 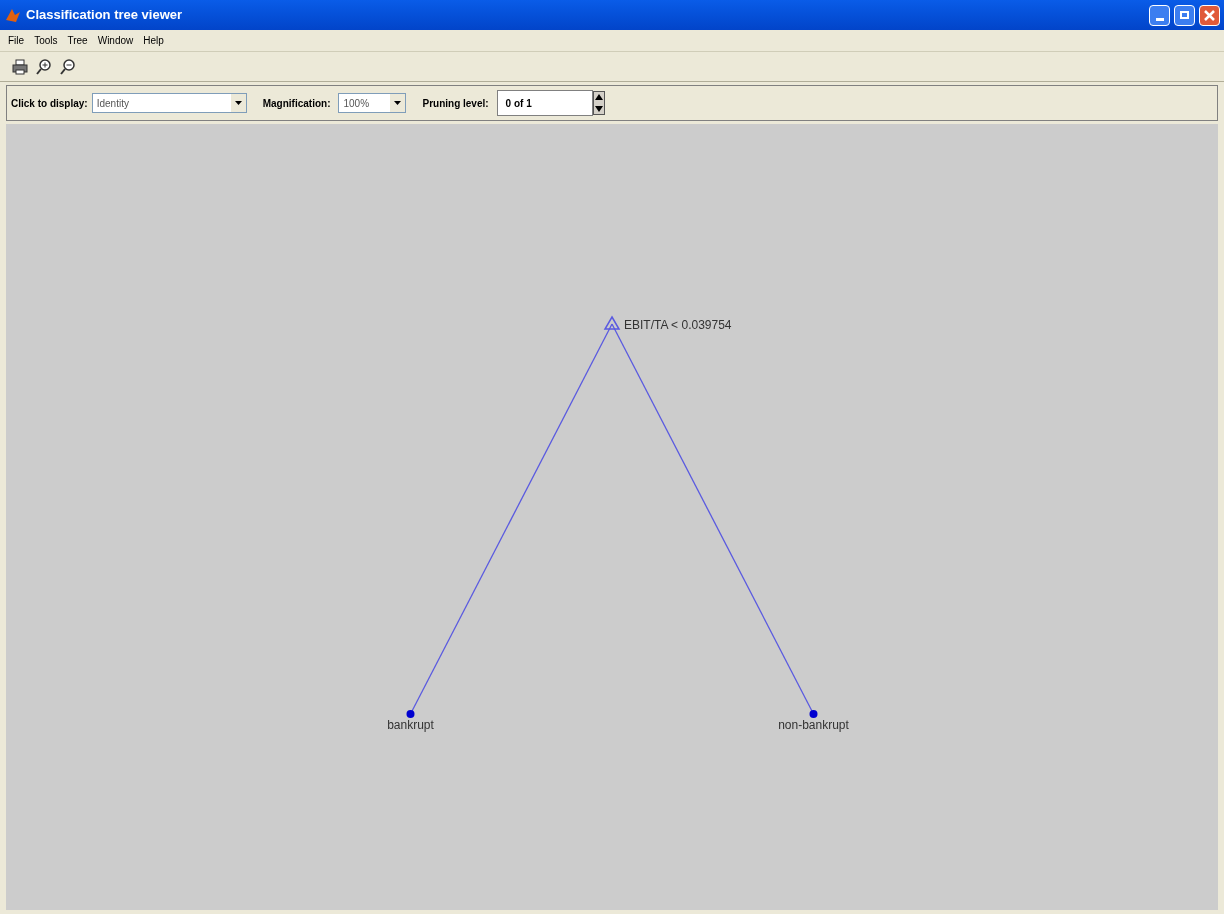 What do you see at coordinates (598, 103) in the screenshot?
I see `spinner-icon` at bounding box center [598, 103].